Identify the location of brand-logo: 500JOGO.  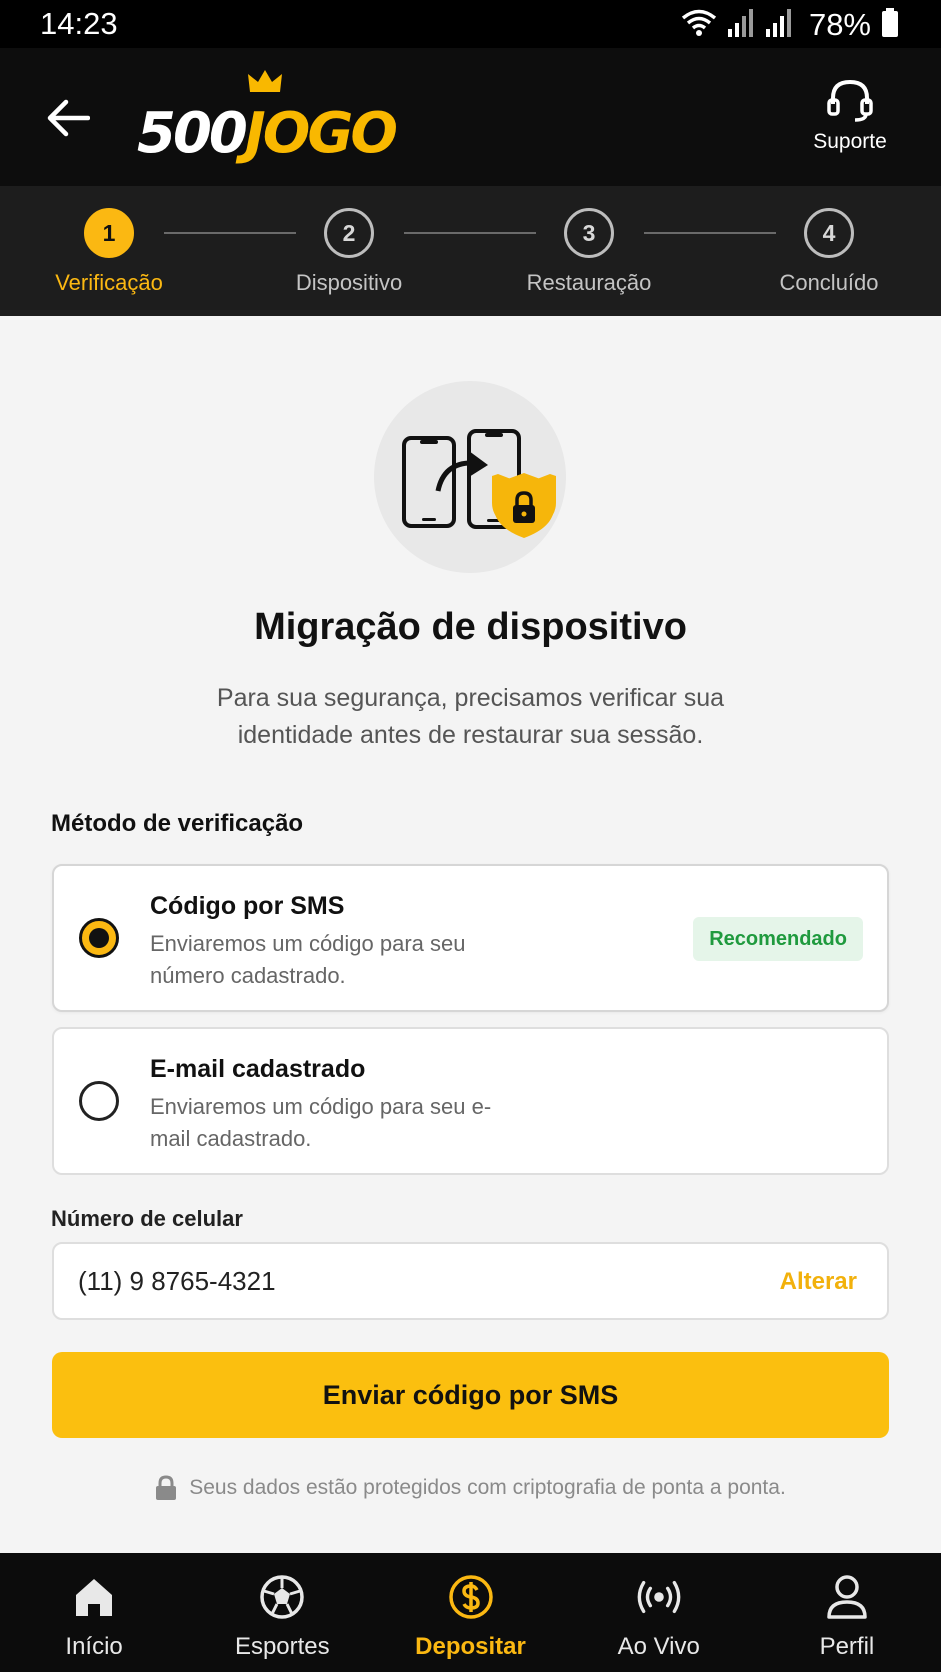
(266, 123).